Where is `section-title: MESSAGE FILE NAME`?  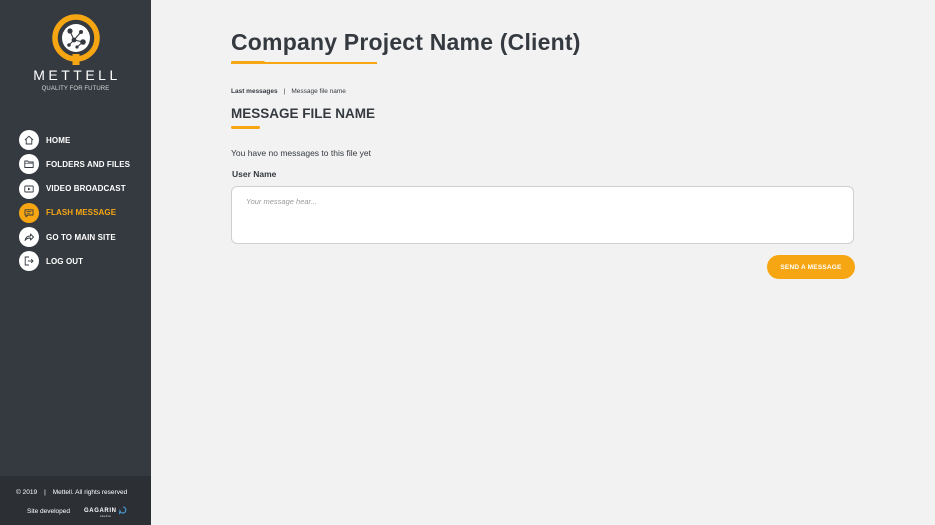
section-title: MESSAGE FILE NAME is located at coordinates (303, 113).